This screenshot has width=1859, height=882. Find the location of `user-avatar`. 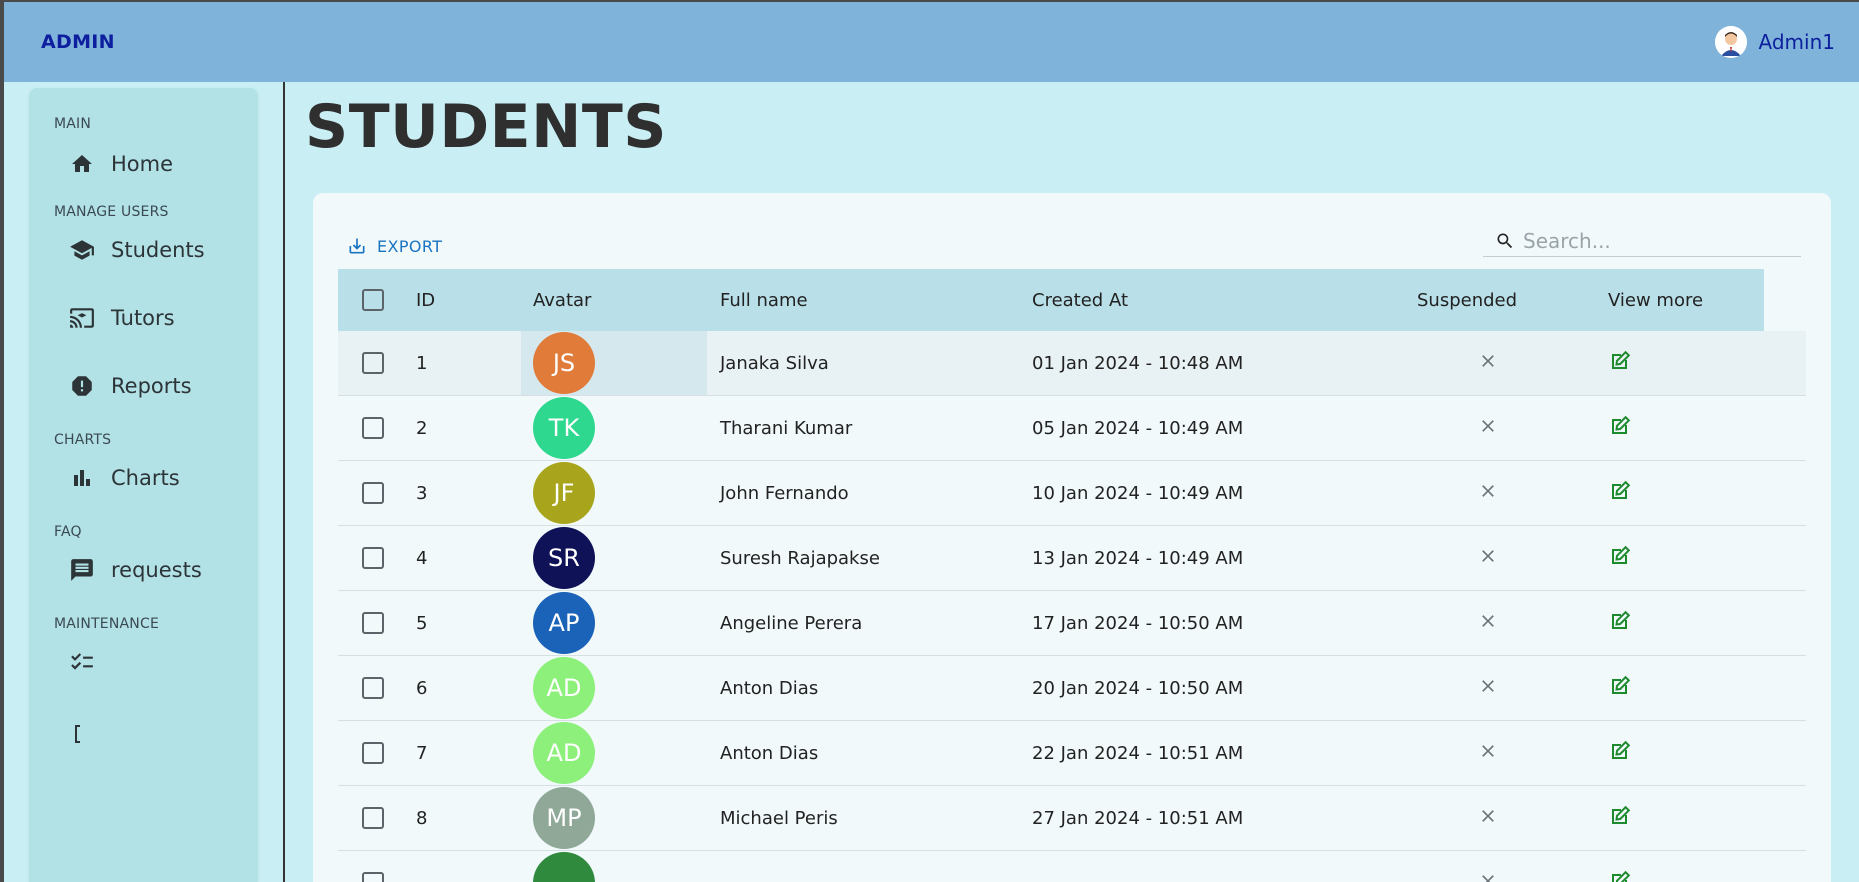

user-avatar is located at coordinates (1730, 42).